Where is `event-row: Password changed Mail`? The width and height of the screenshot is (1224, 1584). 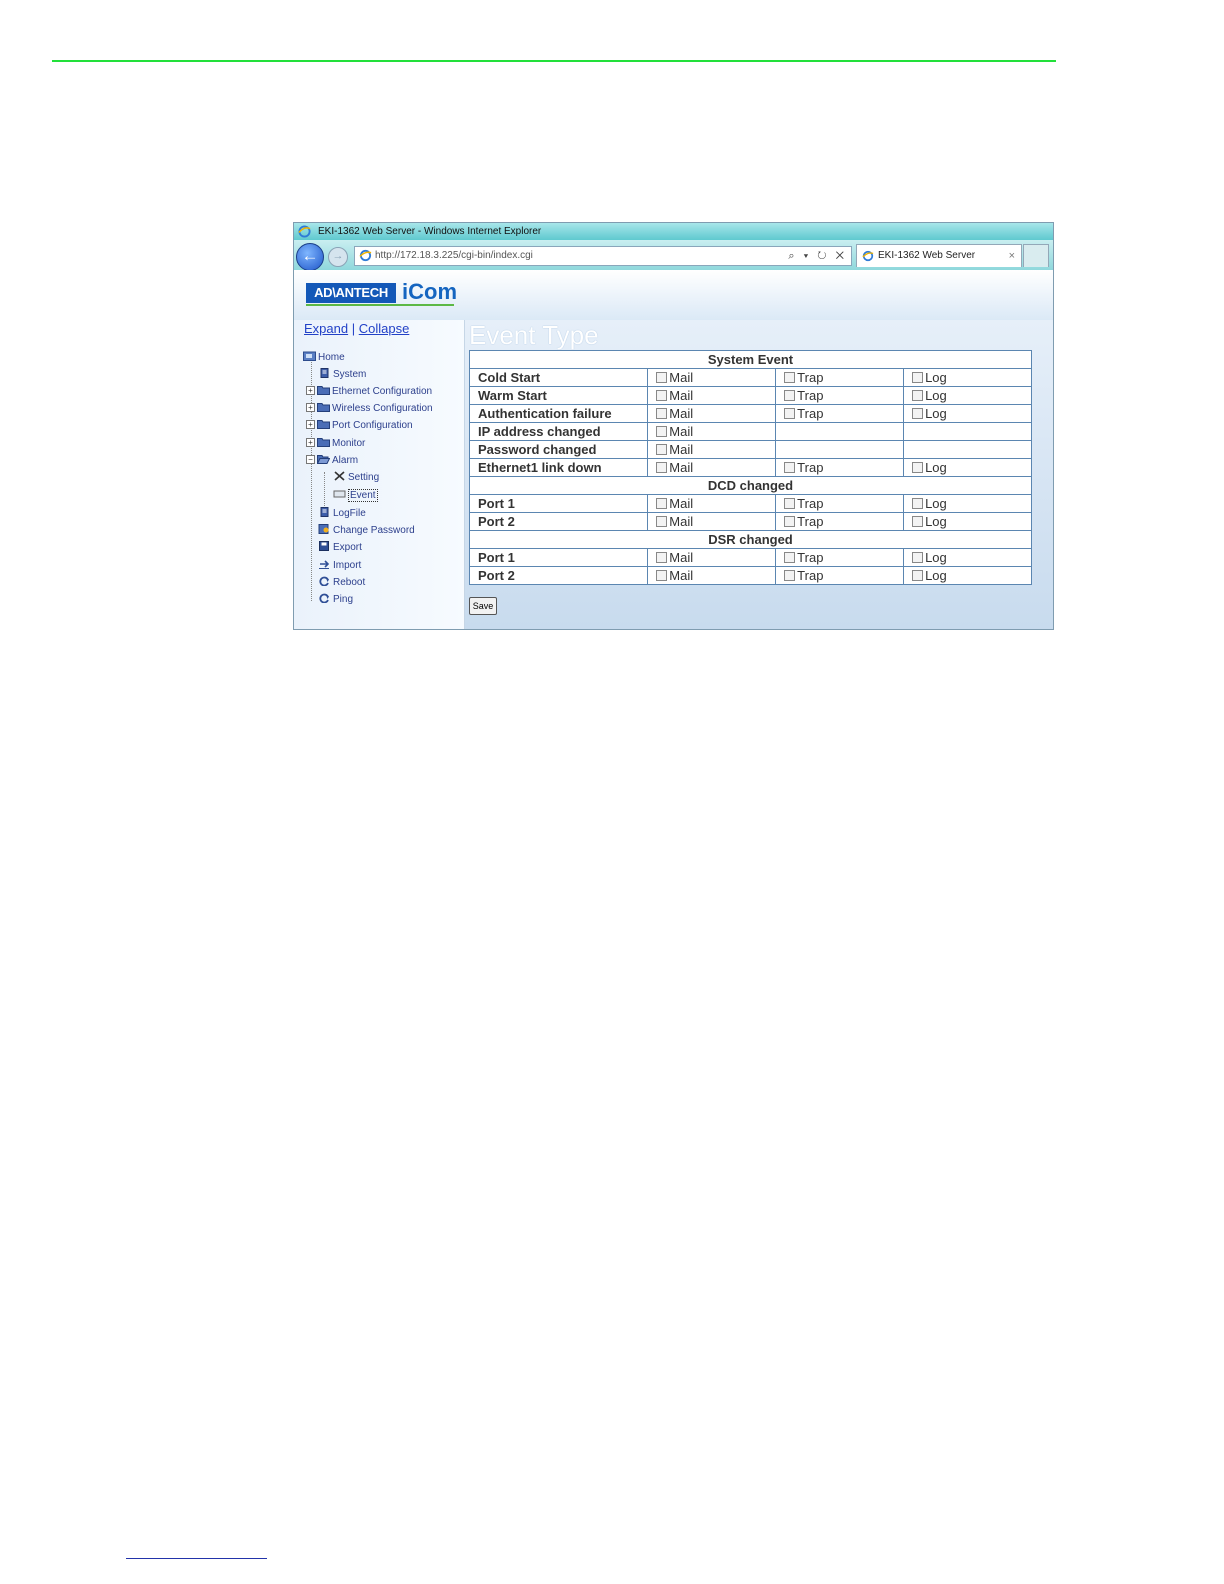 event-row: Password changed Mail is located at coordinates (750, 449).